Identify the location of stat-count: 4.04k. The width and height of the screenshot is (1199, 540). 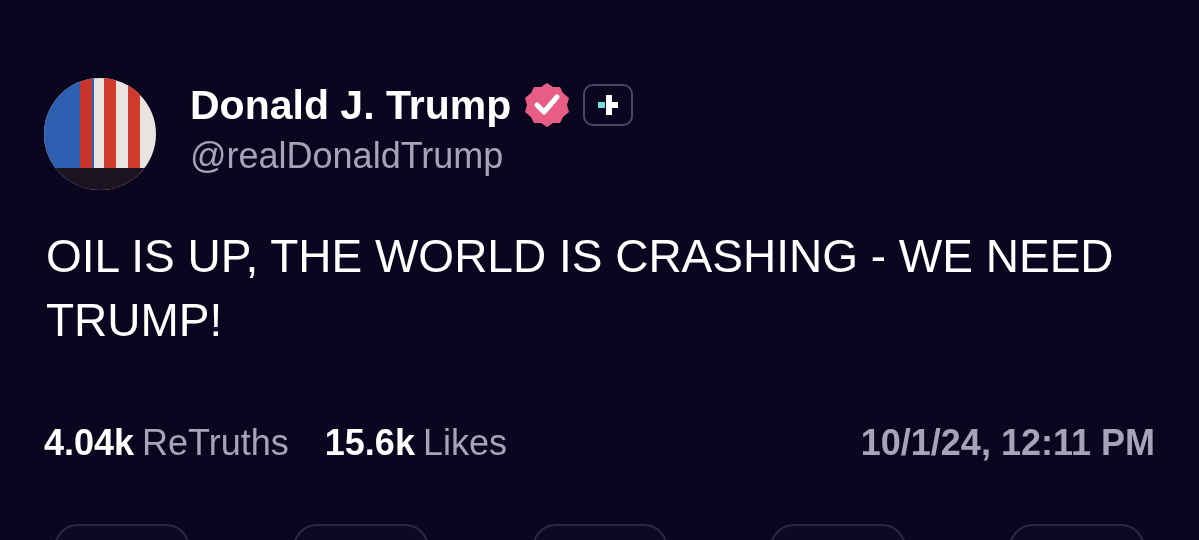
(89, 443).